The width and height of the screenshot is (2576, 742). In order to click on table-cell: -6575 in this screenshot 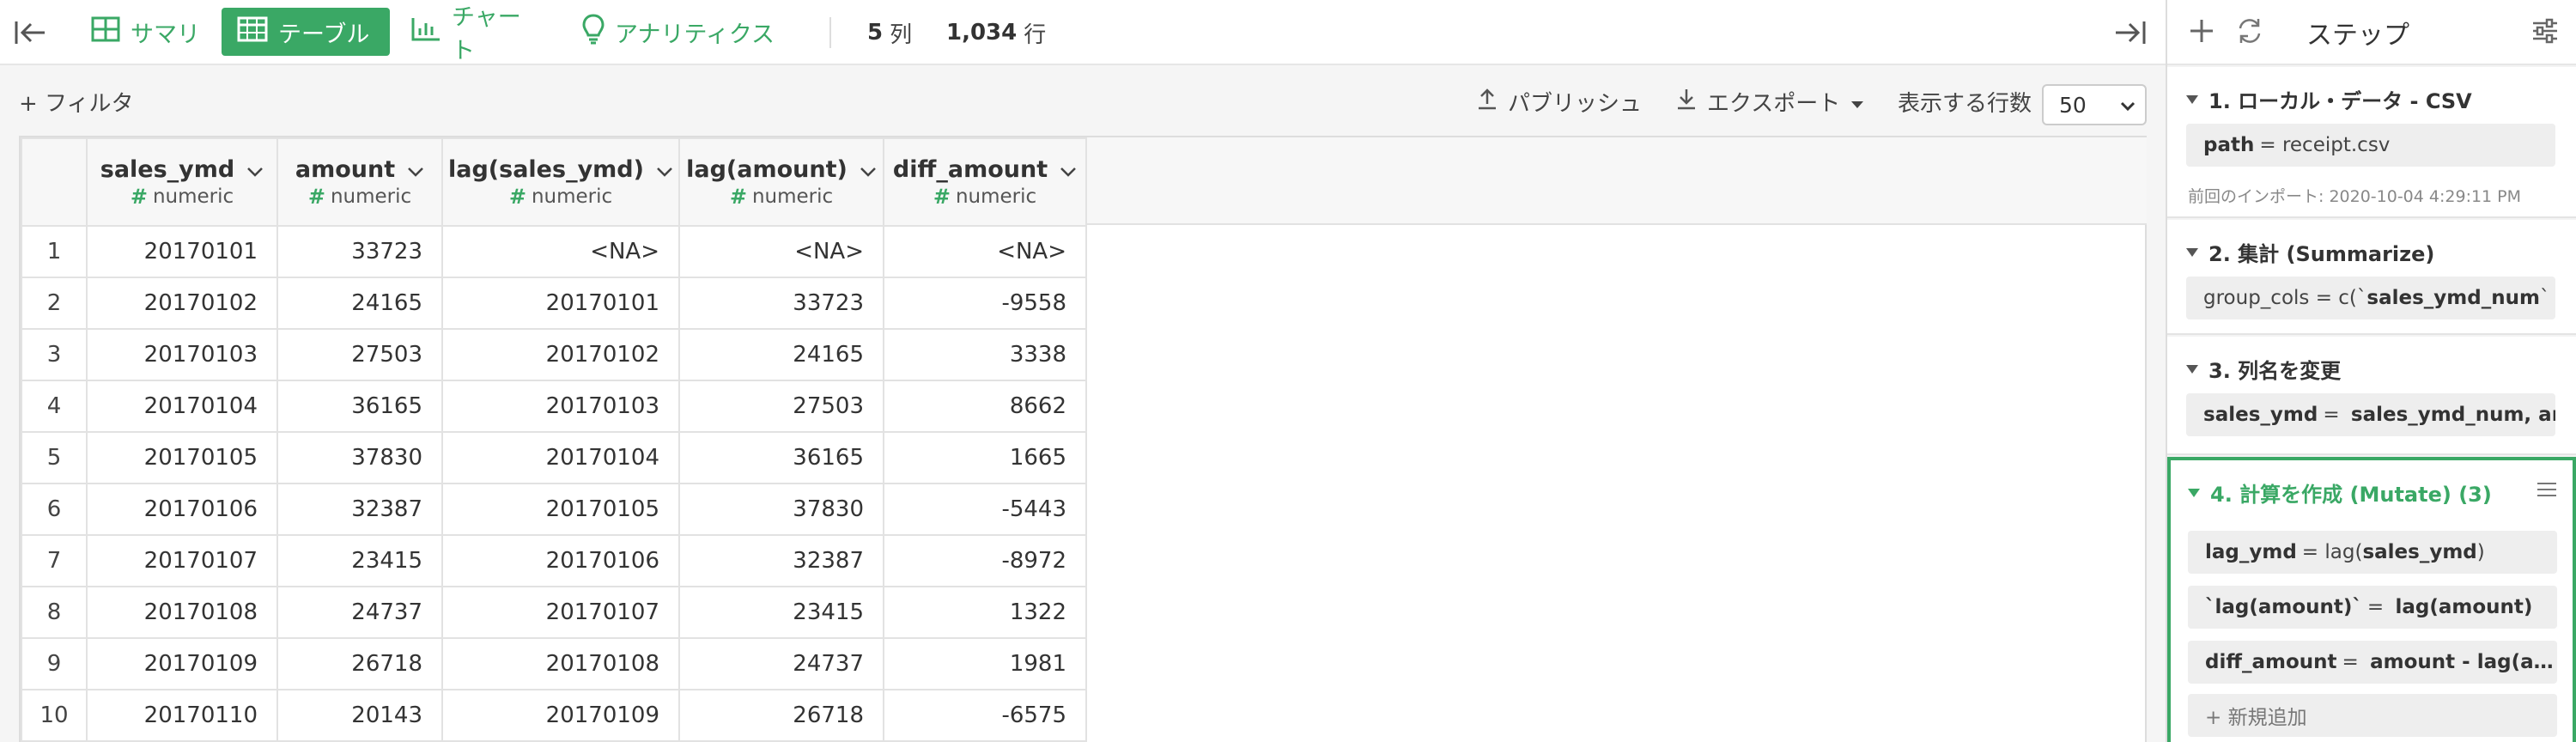, I will do `click(985, 715)`.